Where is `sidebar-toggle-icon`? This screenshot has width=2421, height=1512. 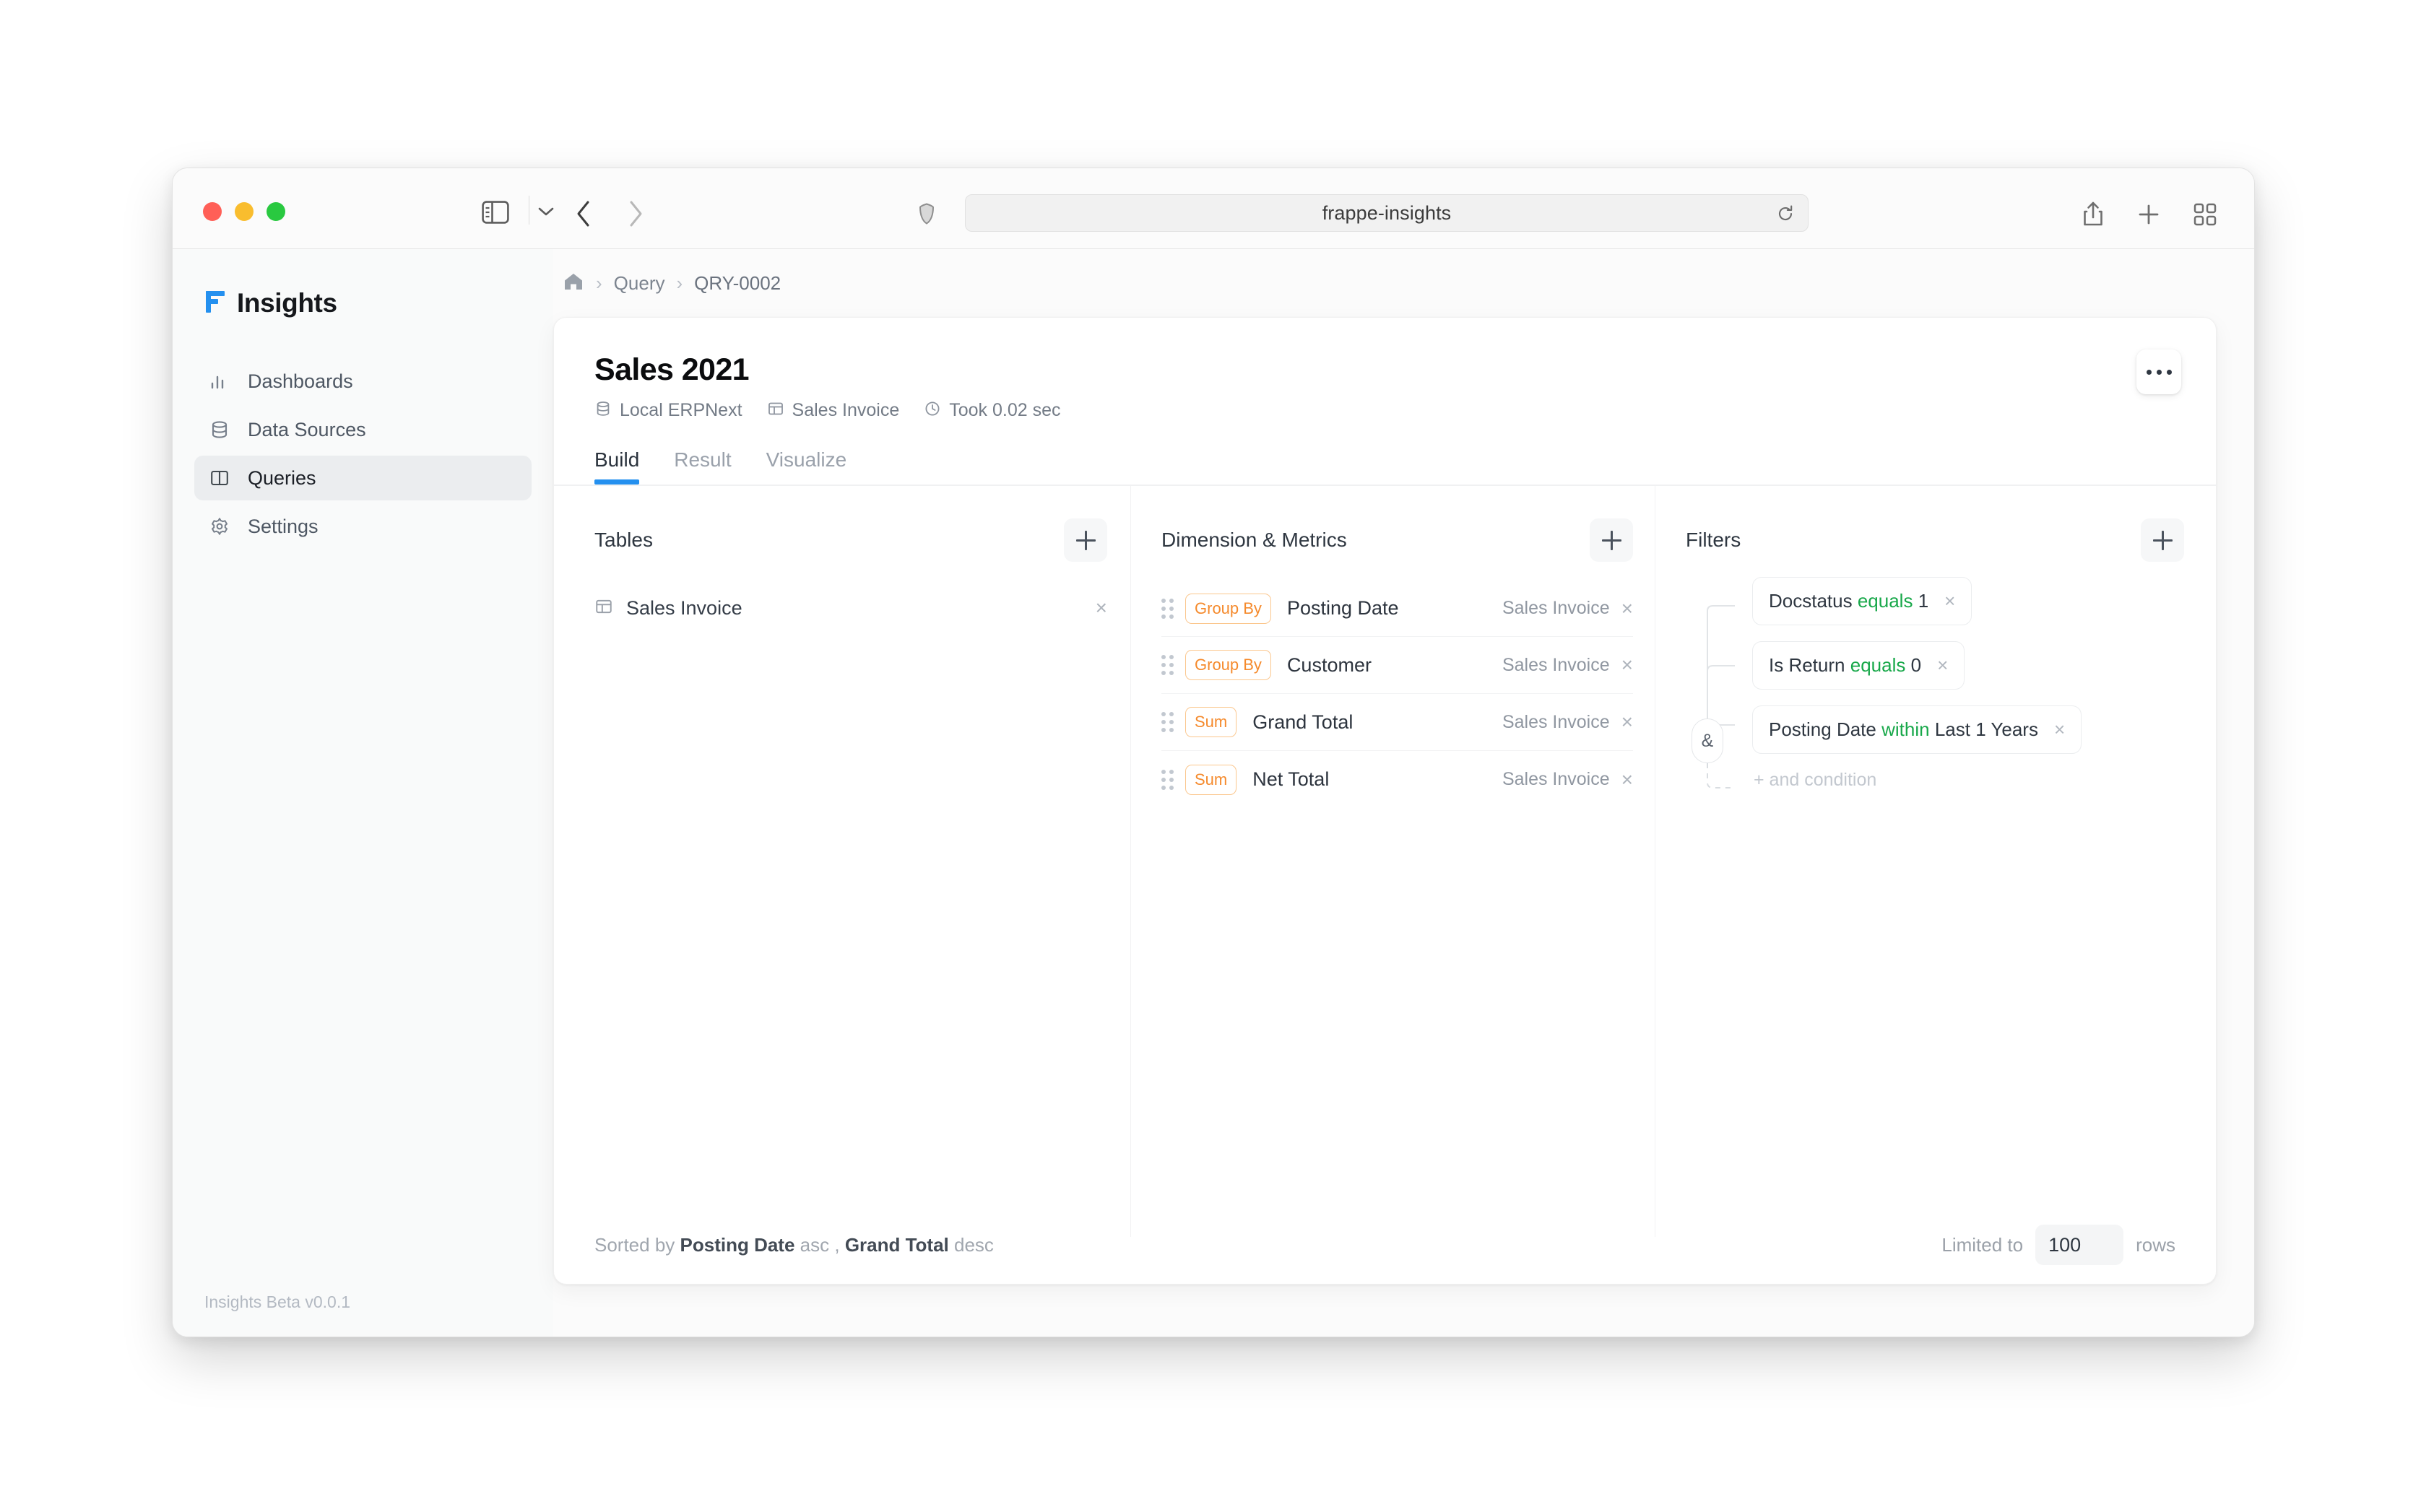
sidebar-toggle-icon is located at coordinates (495, 214).